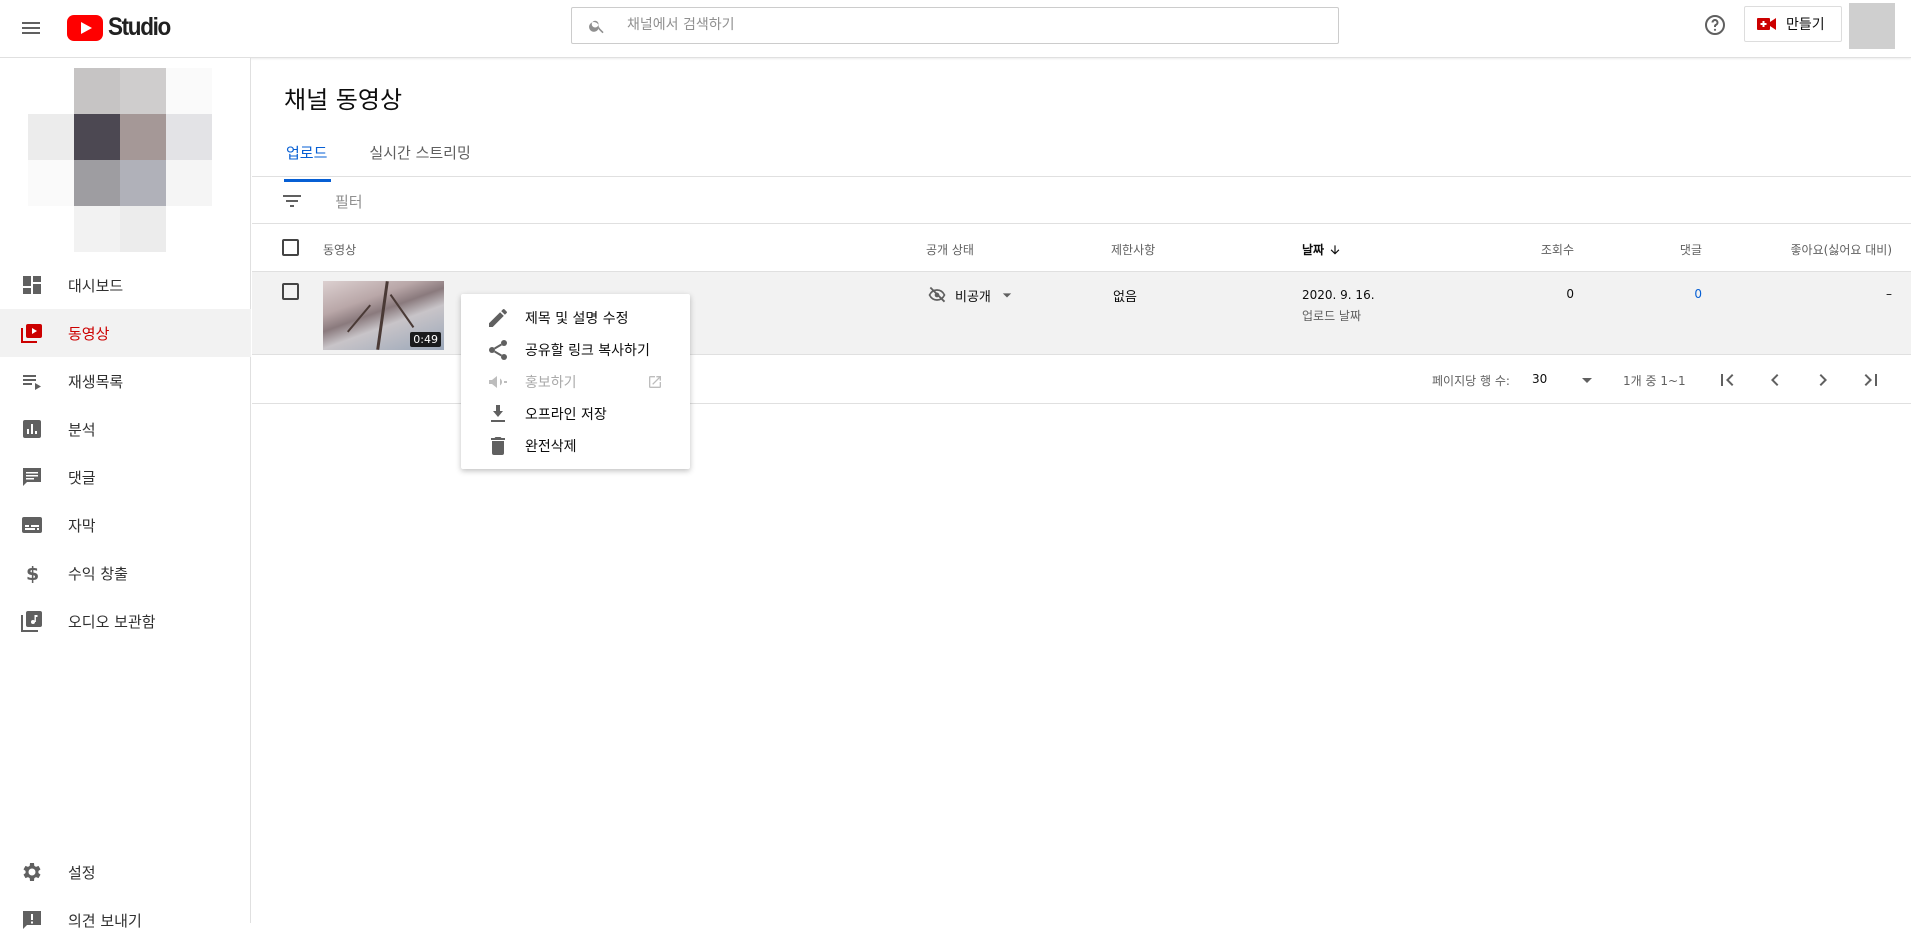 This screenshot has height=944, width=1911. Describe the element at coordinates (498, 446) in the screenshot. I see `trash-icon` at that location.